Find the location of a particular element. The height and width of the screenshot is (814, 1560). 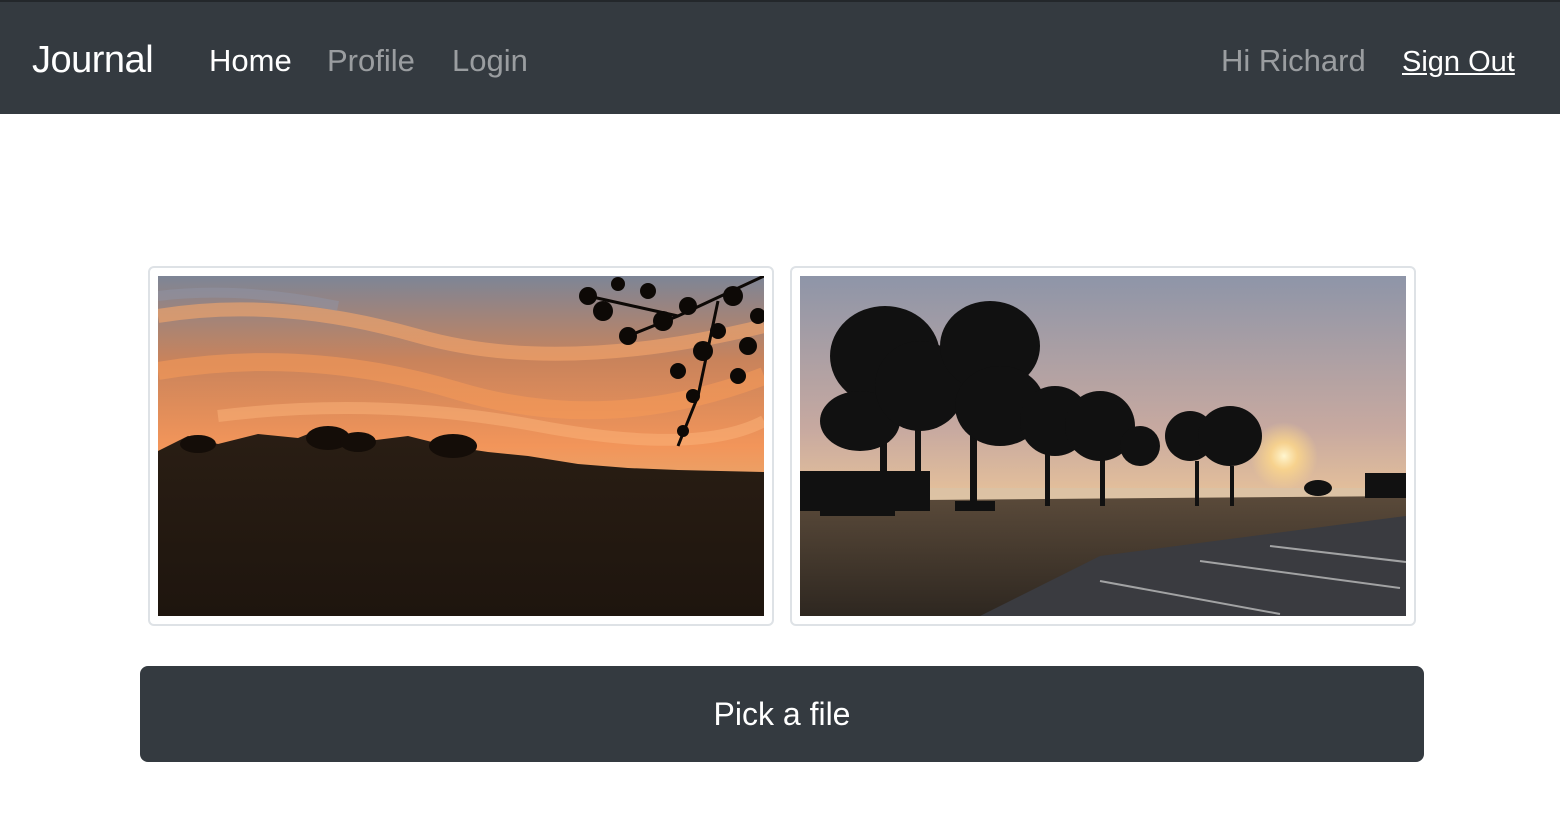

brand-link: Journal is located at coordinates (93, 60).